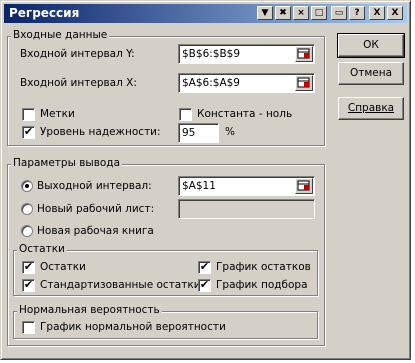  I want to click on standardized-residuals-checkbox: ✔, so click(28, 285).